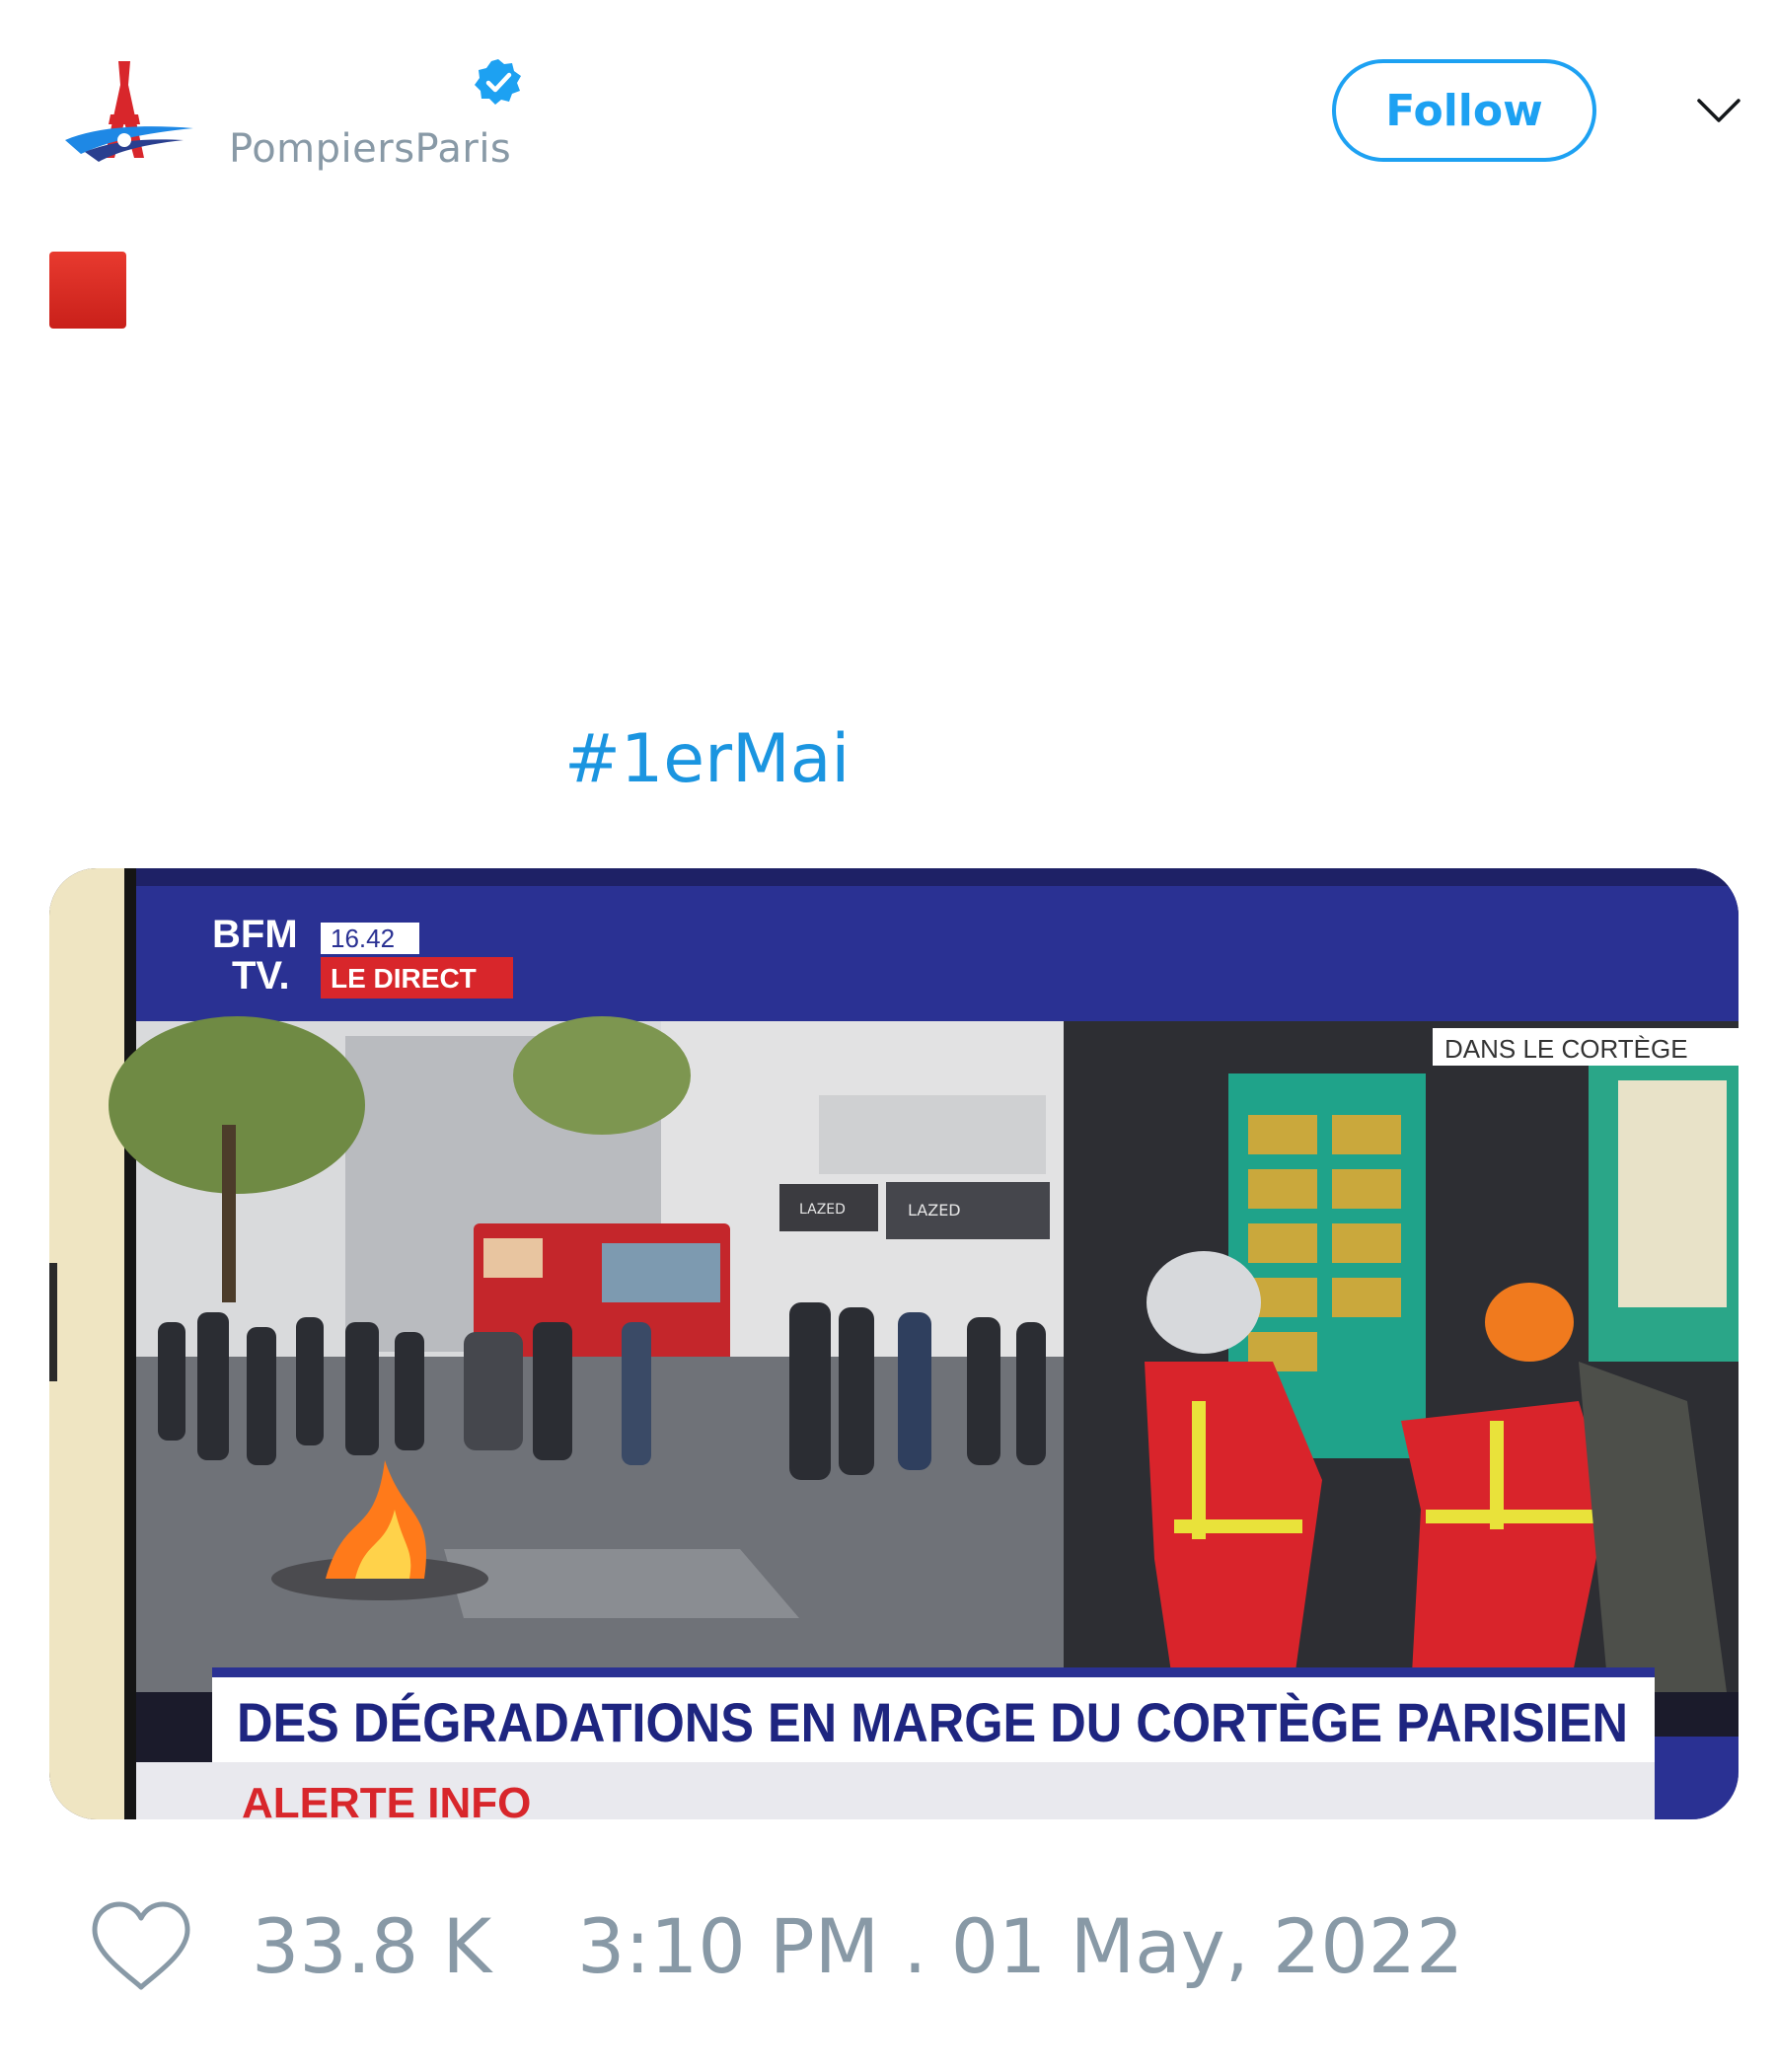 Image resolution: width=1776 pixels, height=2072 pixels. Describe the element at coordinates (141, 1947) in the screenshot. I see `heart-icon` at that location.